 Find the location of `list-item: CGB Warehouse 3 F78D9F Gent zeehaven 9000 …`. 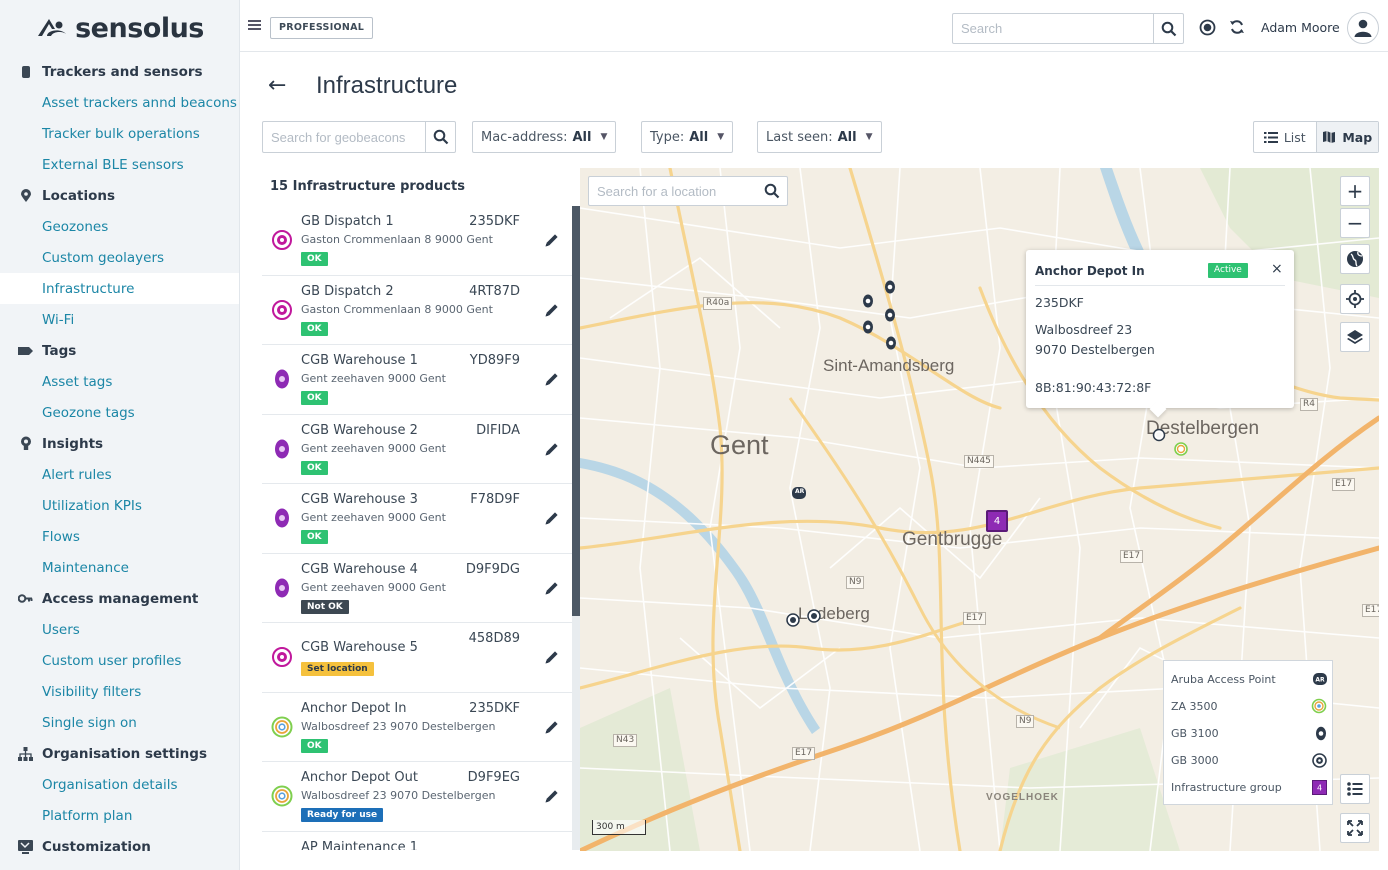

list-item: CGB Warehouse 3 F78D9F Gent zeehaven 9000 … is located at coordinates (421, 519).